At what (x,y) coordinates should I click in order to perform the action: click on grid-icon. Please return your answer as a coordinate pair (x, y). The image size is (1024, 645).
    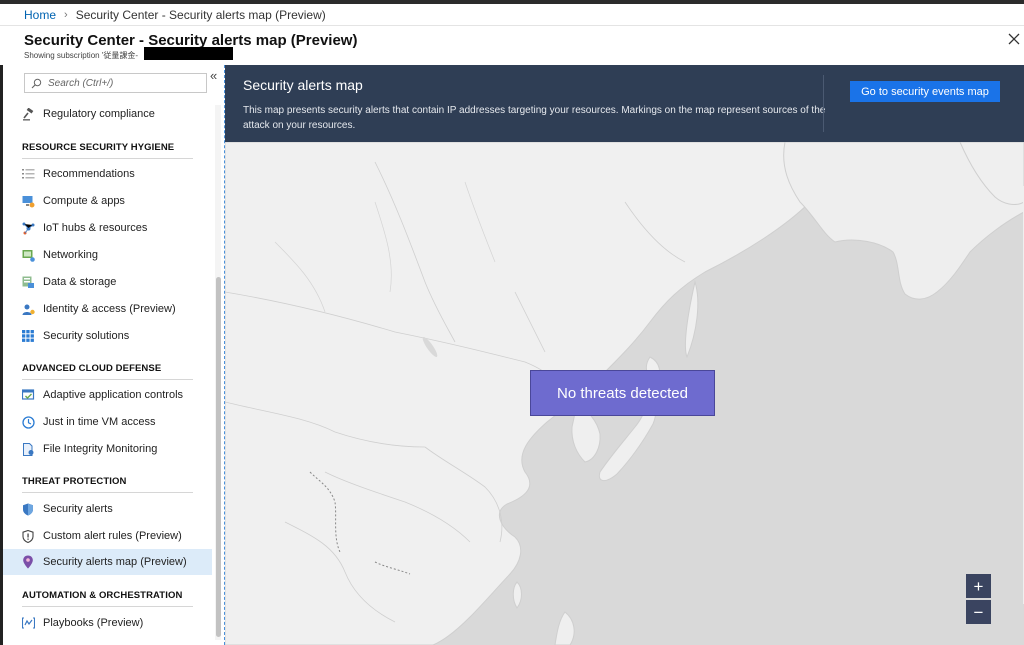
    Looking at the image, I should click on (28, 336).